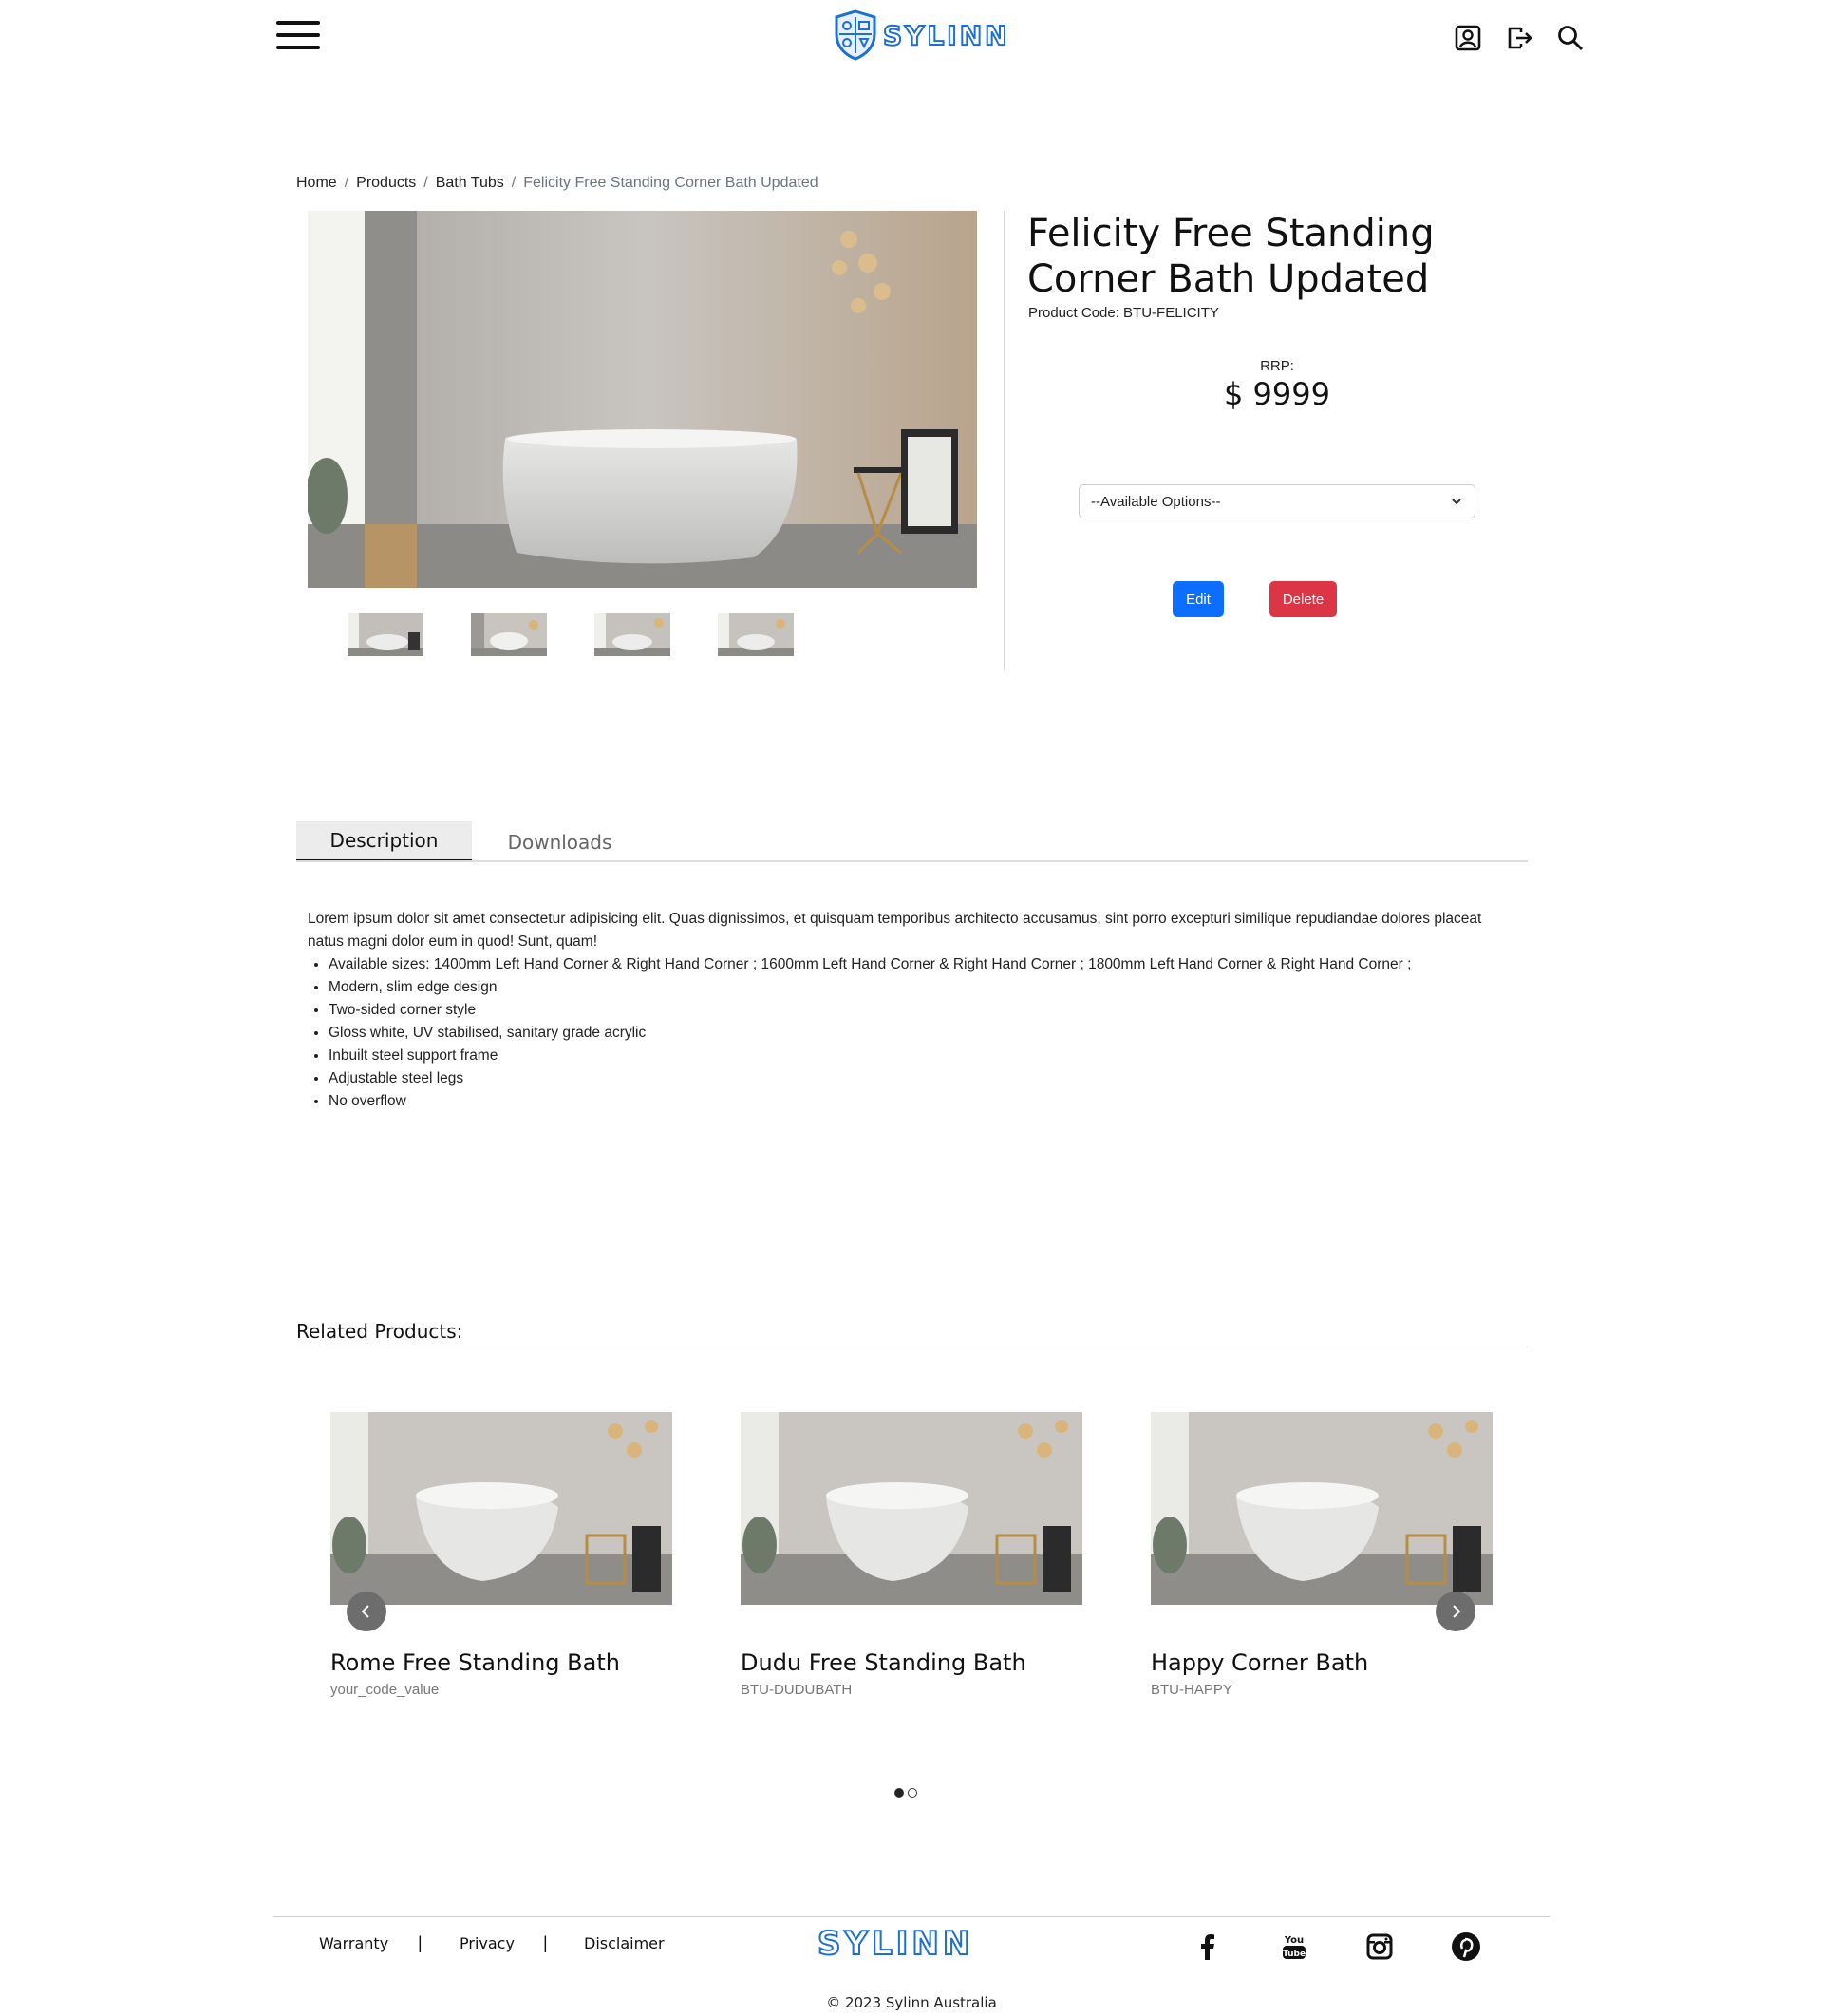  What do you see at coordinates (1191, 1690) in the screenshot?
I see `related-product-code: BTU-HAPPY` at bounding box center [1191, 1690].